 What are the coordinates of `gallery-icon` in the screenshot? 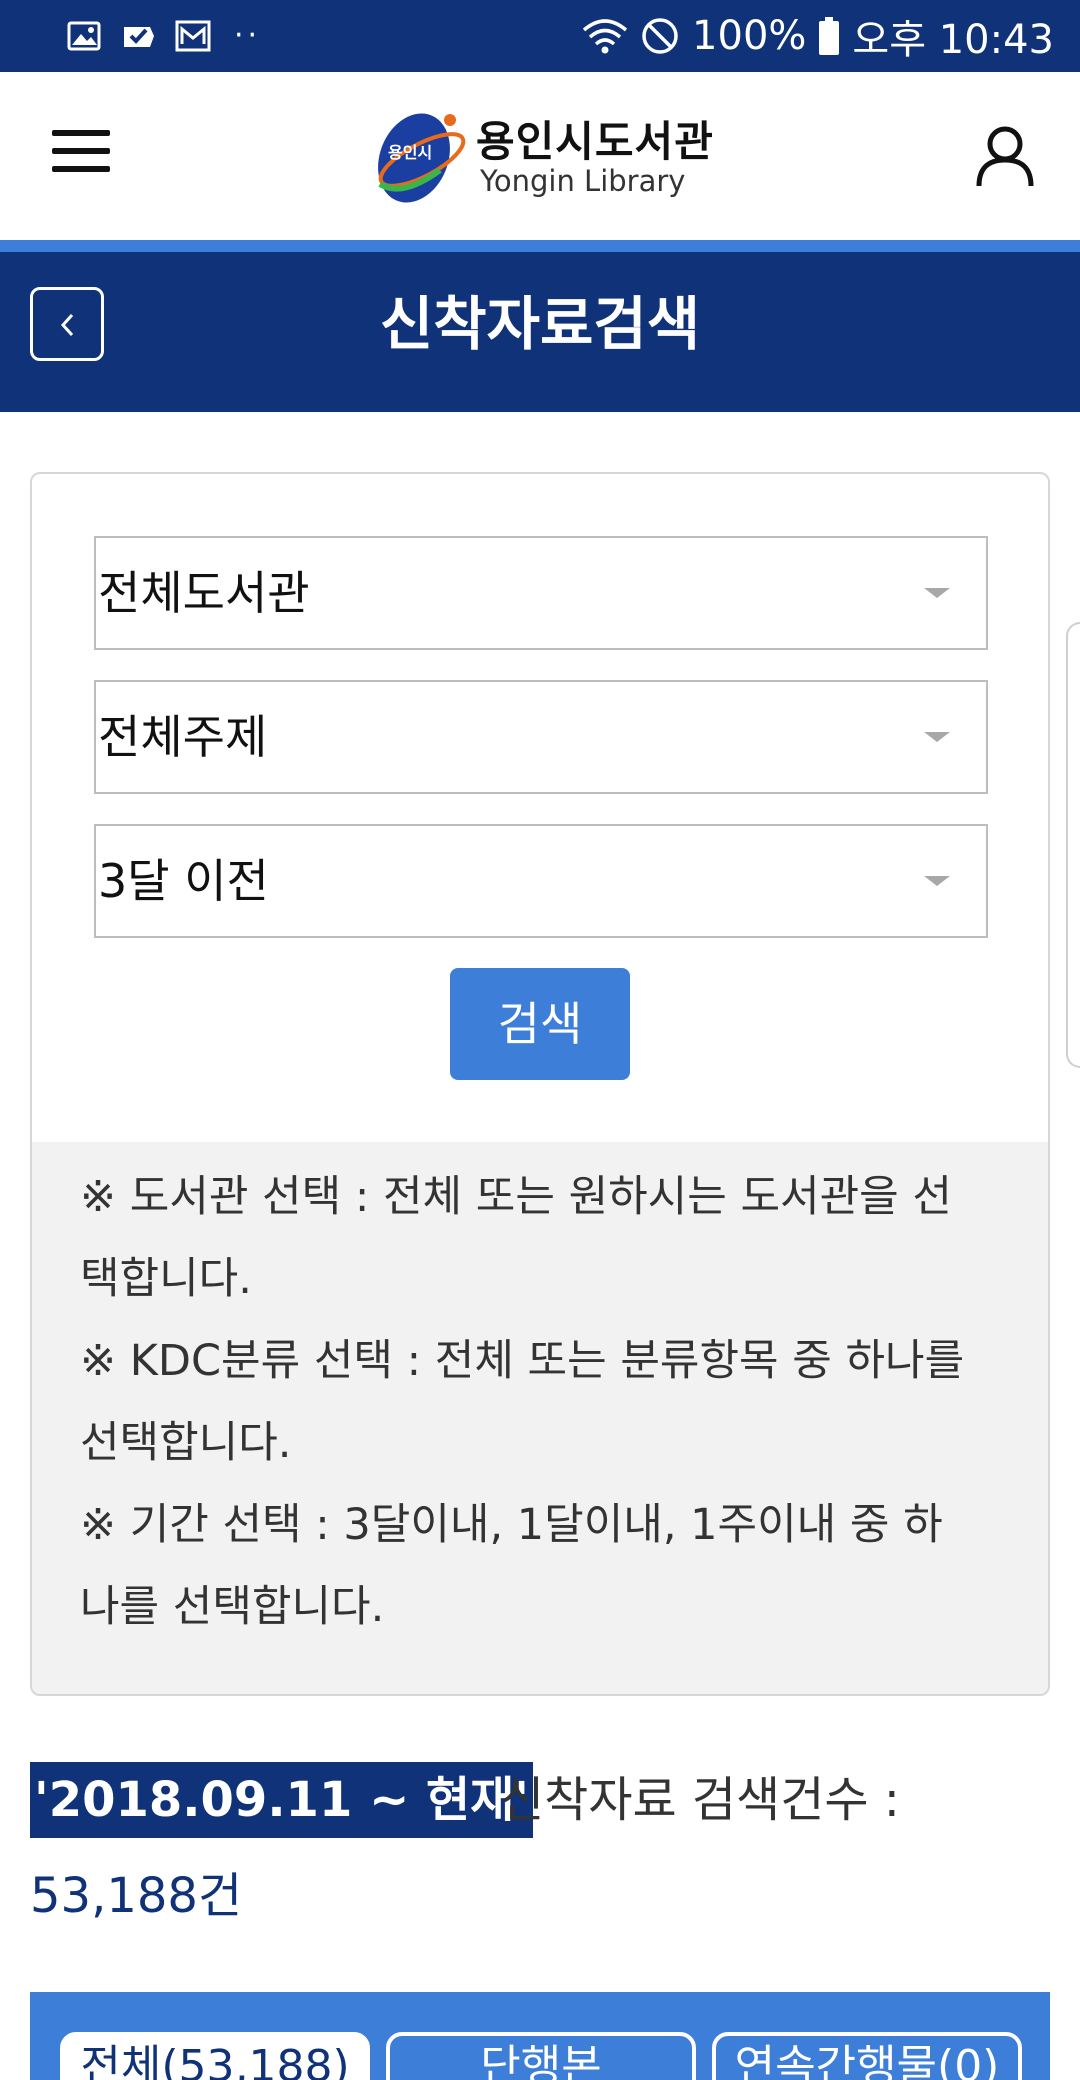 It's located at (84, 36).